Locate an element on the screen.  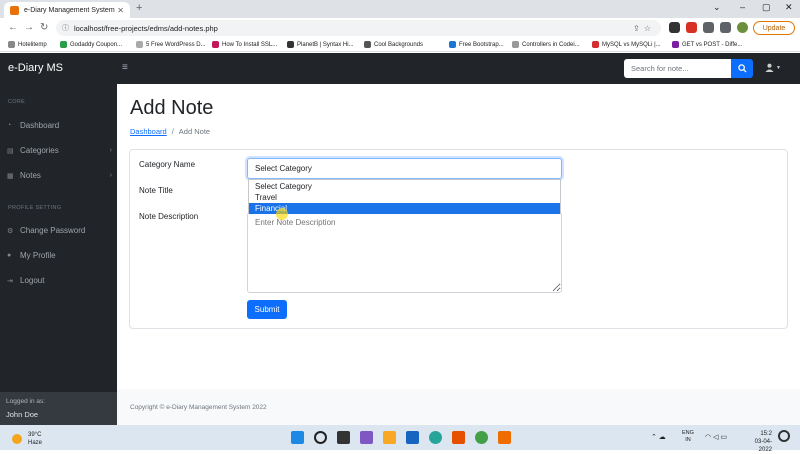
chevron-down-icon: ▼ is located at coordinates (778, 67).